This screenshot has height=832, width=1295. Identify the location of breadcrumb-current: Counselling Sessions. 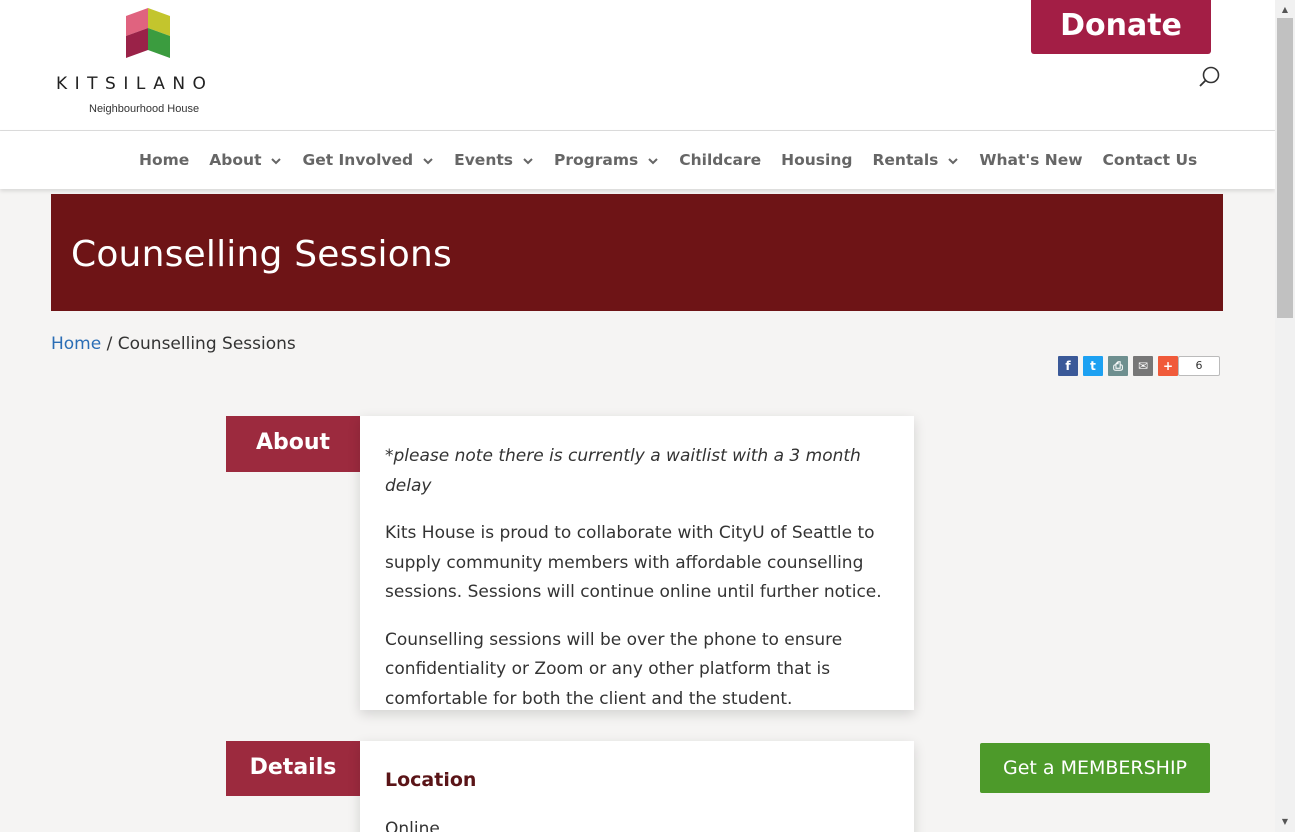
(206, 344).